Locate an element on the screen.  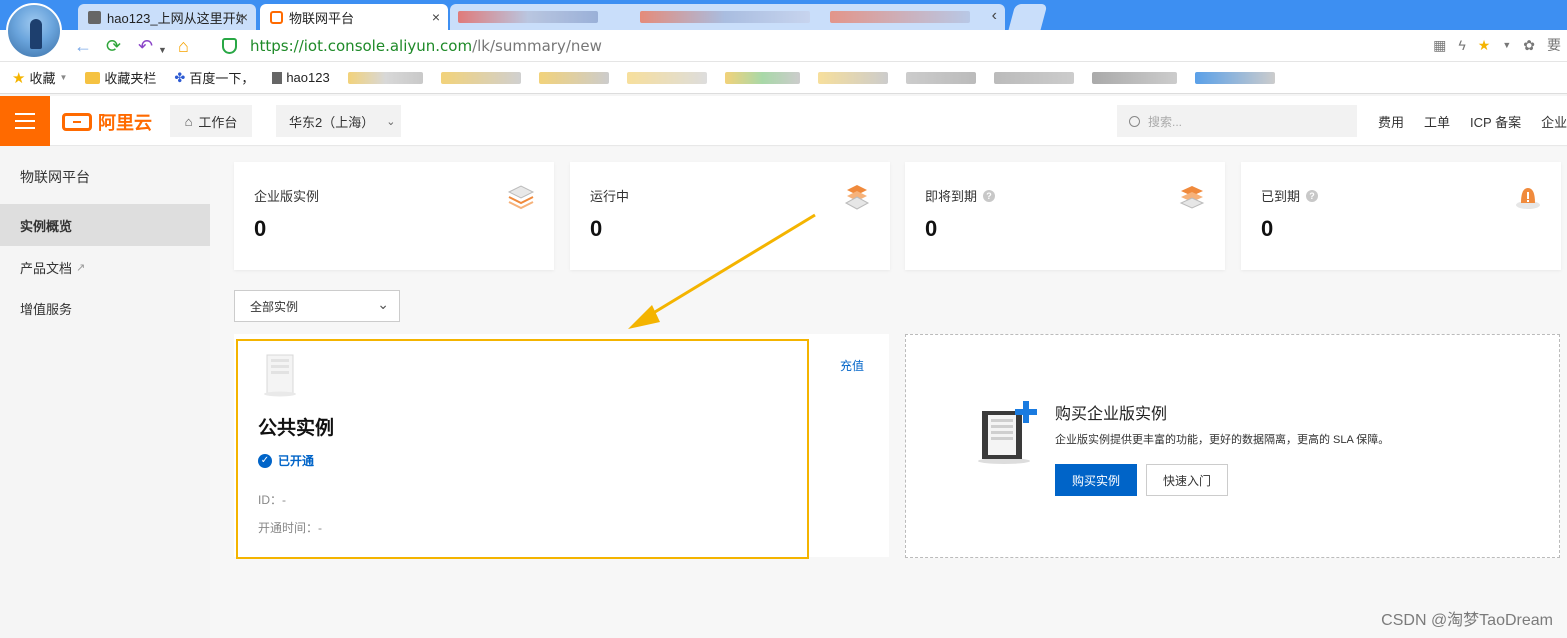
qr-icon: ▦ is located at coordinates (1439, 45).